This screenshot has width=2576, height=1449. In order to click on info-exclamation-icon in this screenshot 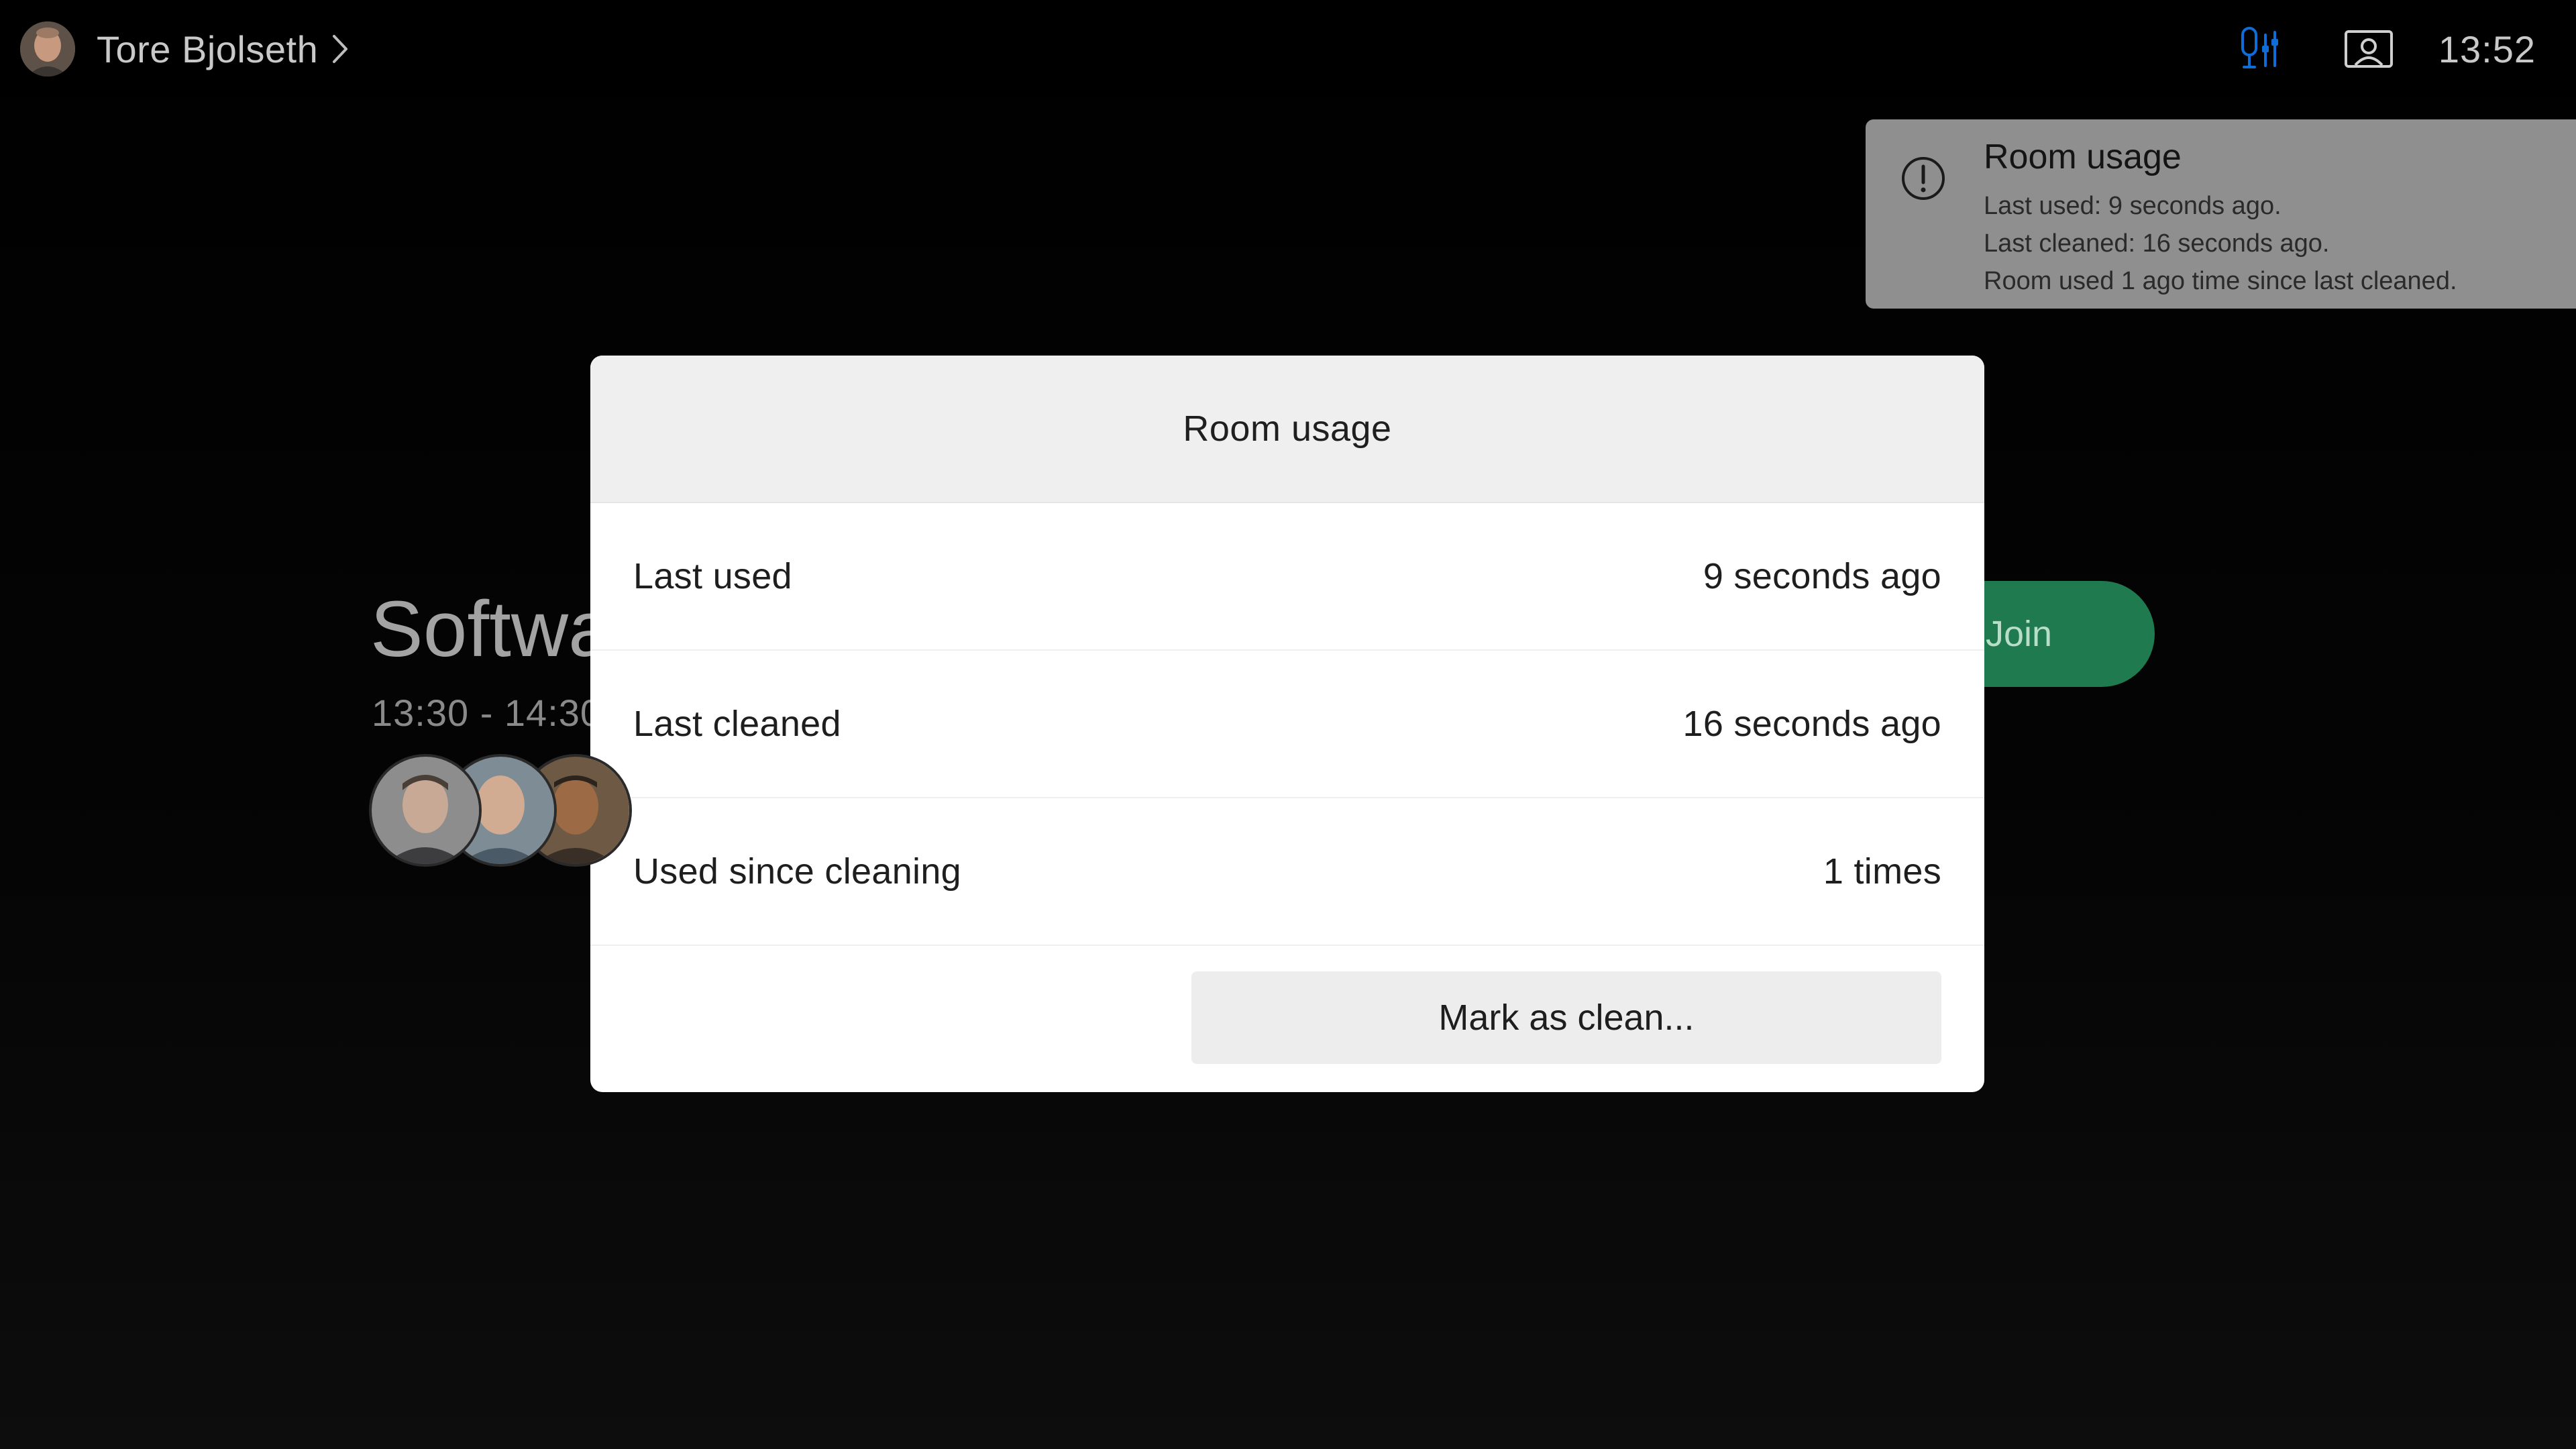, I will do `click(1923, 178)`.